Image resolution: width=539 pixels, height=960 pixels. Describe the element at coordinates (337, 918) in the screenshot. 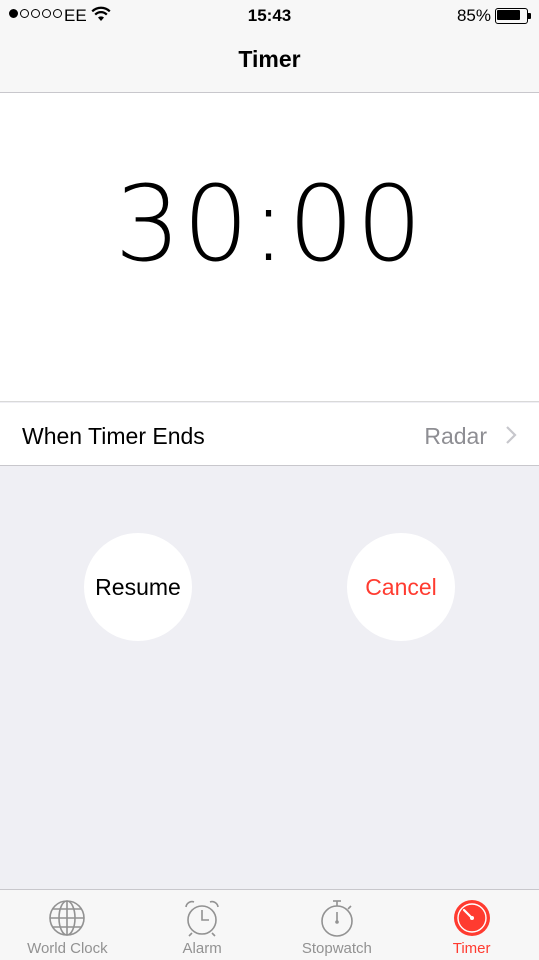

I see `stopwatch-icon` at that location.